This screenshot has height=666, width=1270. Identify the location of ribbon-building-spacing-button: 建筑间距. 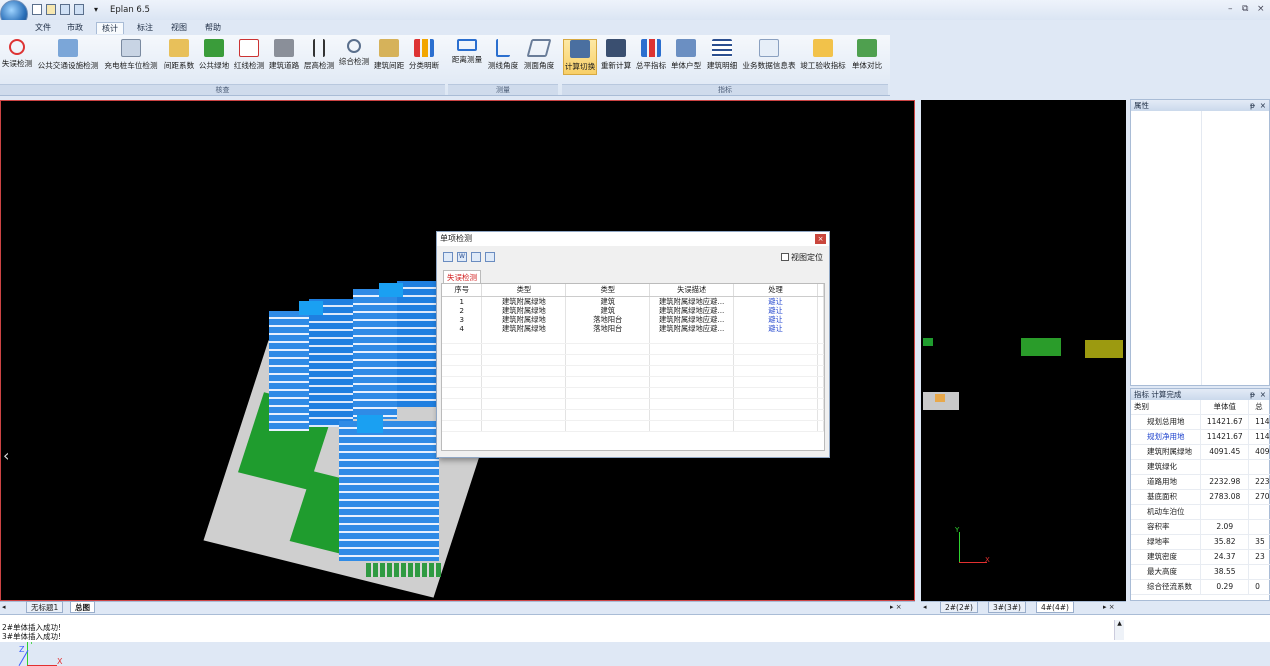
(389, 57).